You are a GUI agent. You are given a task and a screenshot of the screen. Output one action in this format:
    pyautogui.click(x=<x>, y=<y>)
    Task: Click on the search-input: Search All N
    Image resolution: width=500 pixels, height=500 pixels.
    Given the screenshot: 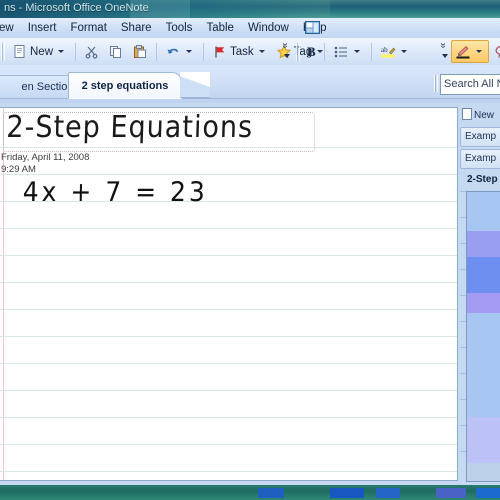 What is the action you would take?
    pyautogui.click(x=470, y=84)
    